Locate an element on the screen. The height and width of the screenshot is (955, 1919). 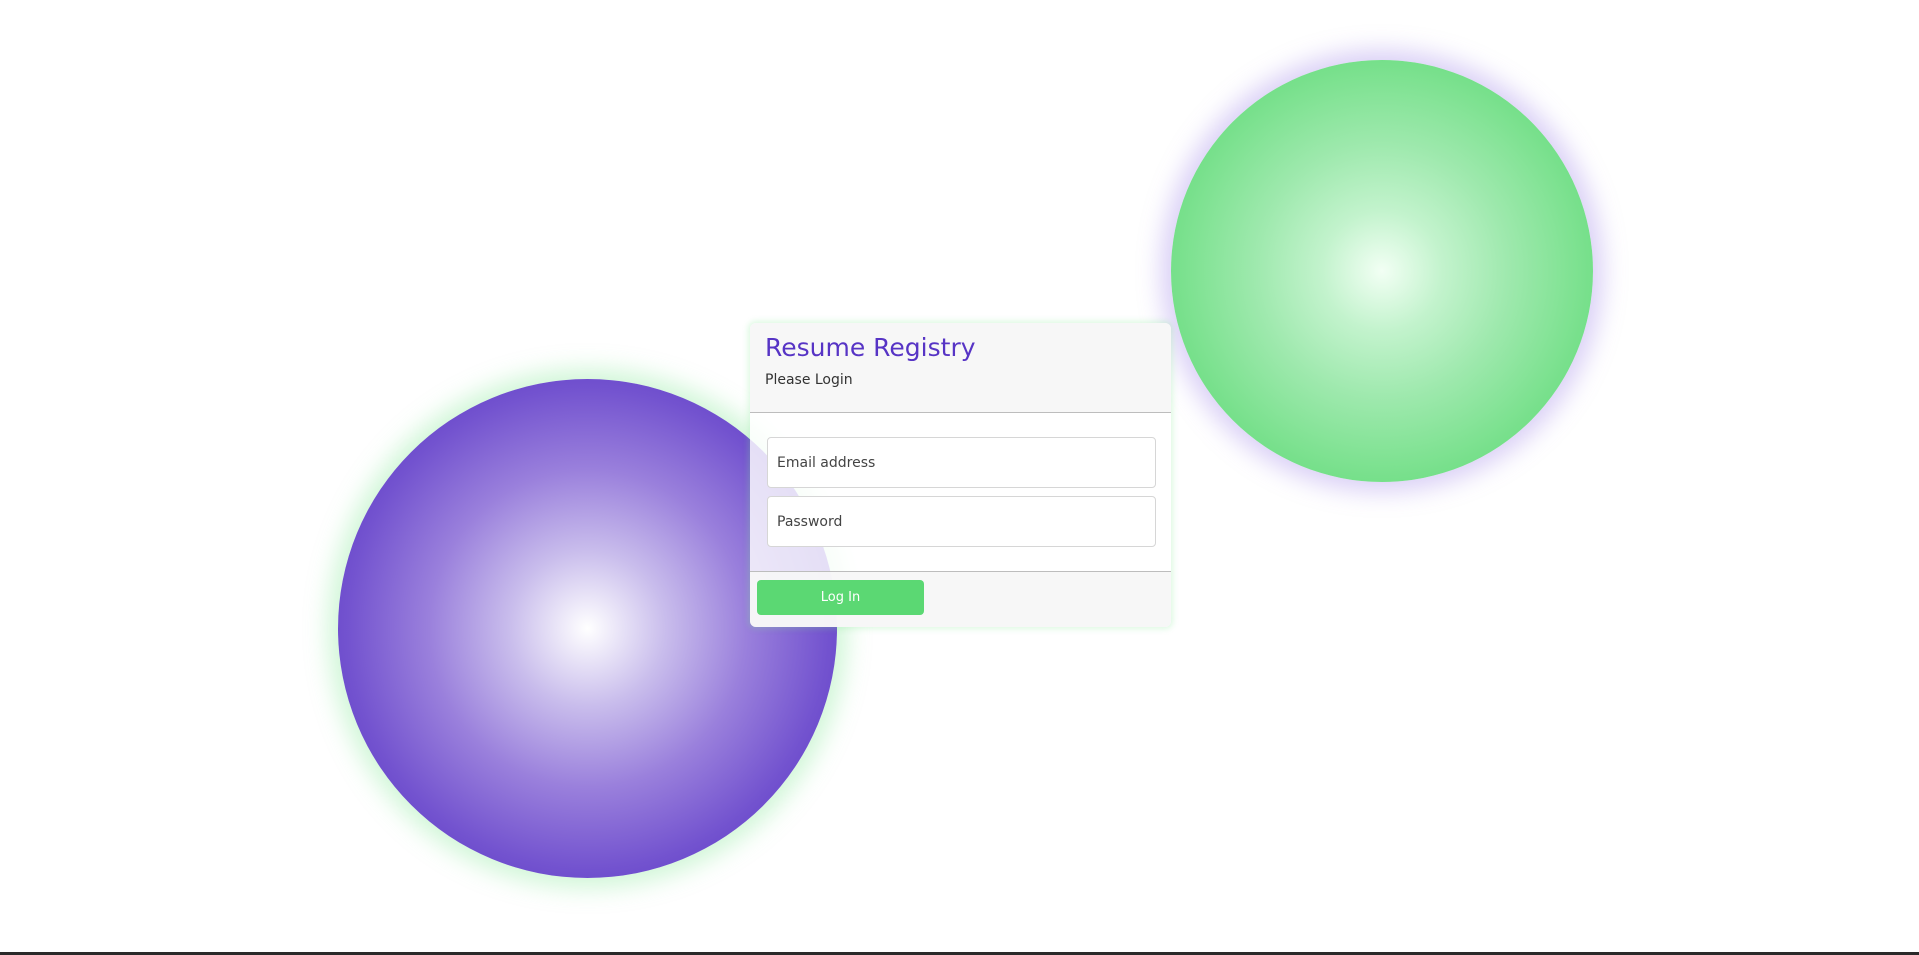
login-card-header: Resume Registry Please Login is located at coordinates (960, 368).